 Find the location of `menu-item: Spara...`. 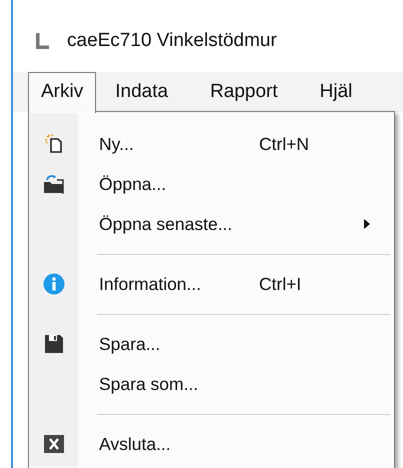

menu-item: Spara... is located at coordinates (179, 344).